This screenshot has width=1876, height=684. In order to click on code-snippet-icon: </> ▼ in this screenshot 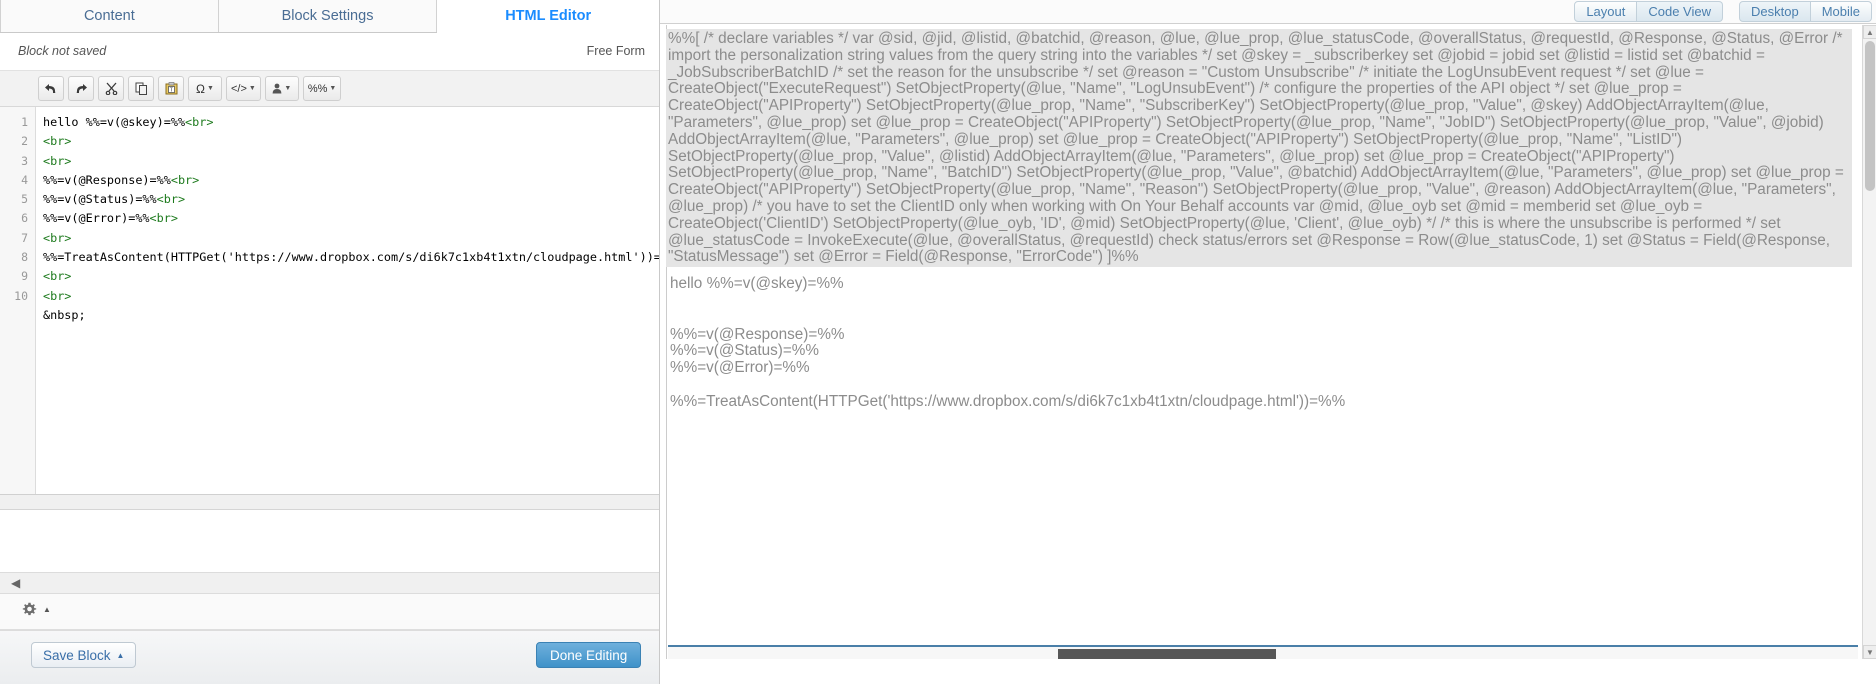, I will do `click(243, 88)`.